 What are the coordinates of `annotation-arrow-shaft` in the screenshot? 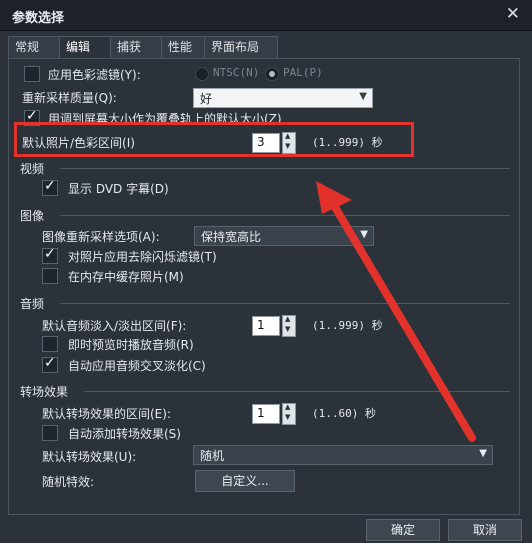 It's located at (402, 320).